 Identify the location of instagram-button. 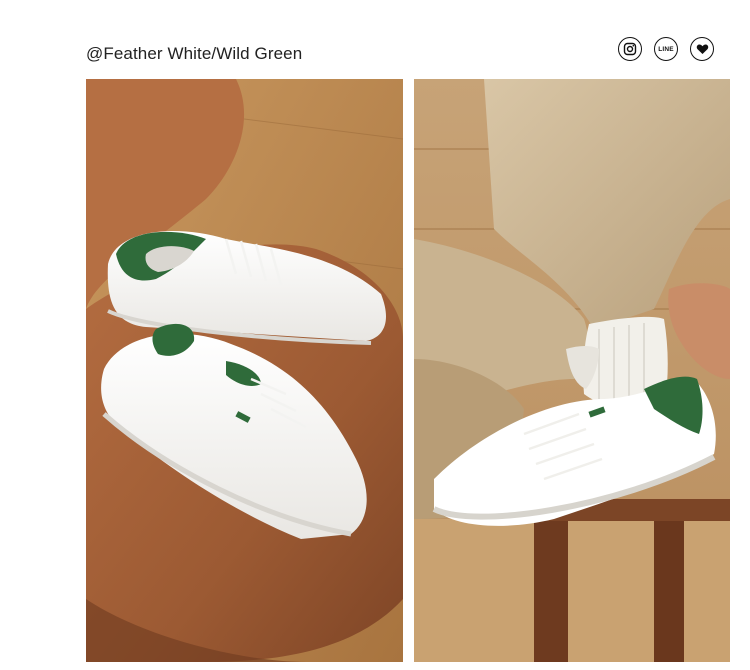
(630, 49).